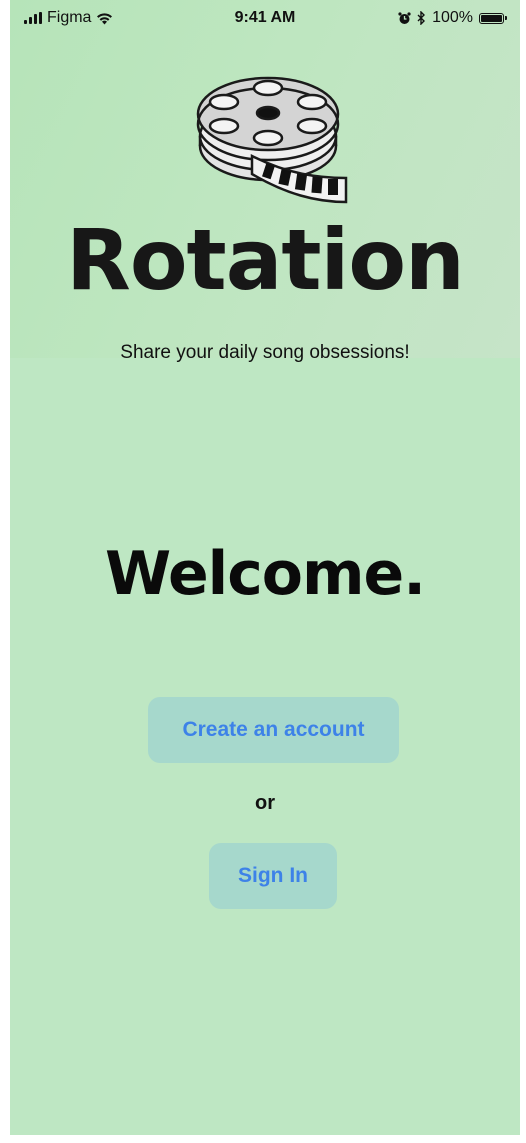  Describe the element at coordinates (265, 19) in the screenshot. I see `status-bar: Figma 9:41 AM 100%` at that location.